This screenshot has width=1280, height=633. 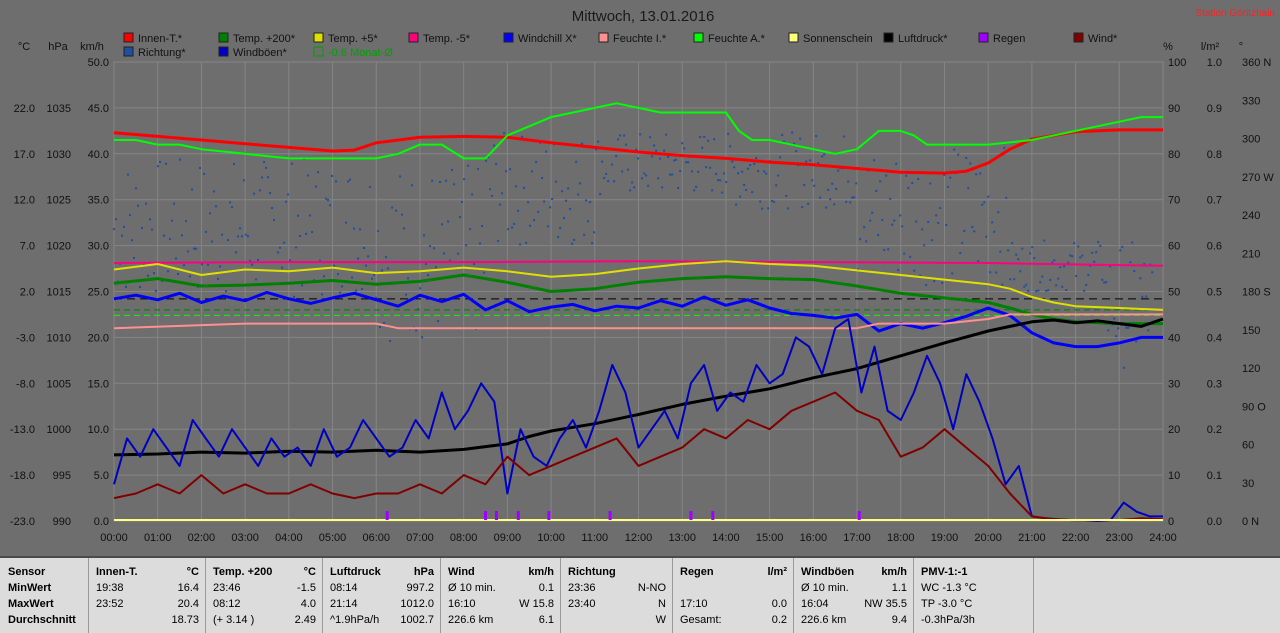 I want to click on tick-label-time: 23:00, so click(x=1120, y=538).